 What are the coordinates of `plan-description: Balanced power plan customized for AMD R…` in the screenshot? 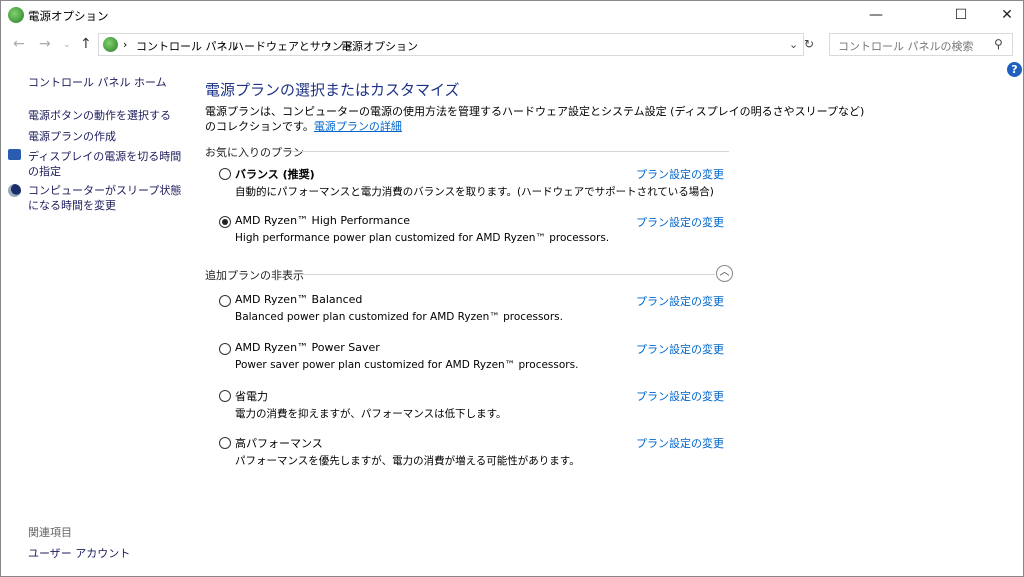 It's located at (399, 317).